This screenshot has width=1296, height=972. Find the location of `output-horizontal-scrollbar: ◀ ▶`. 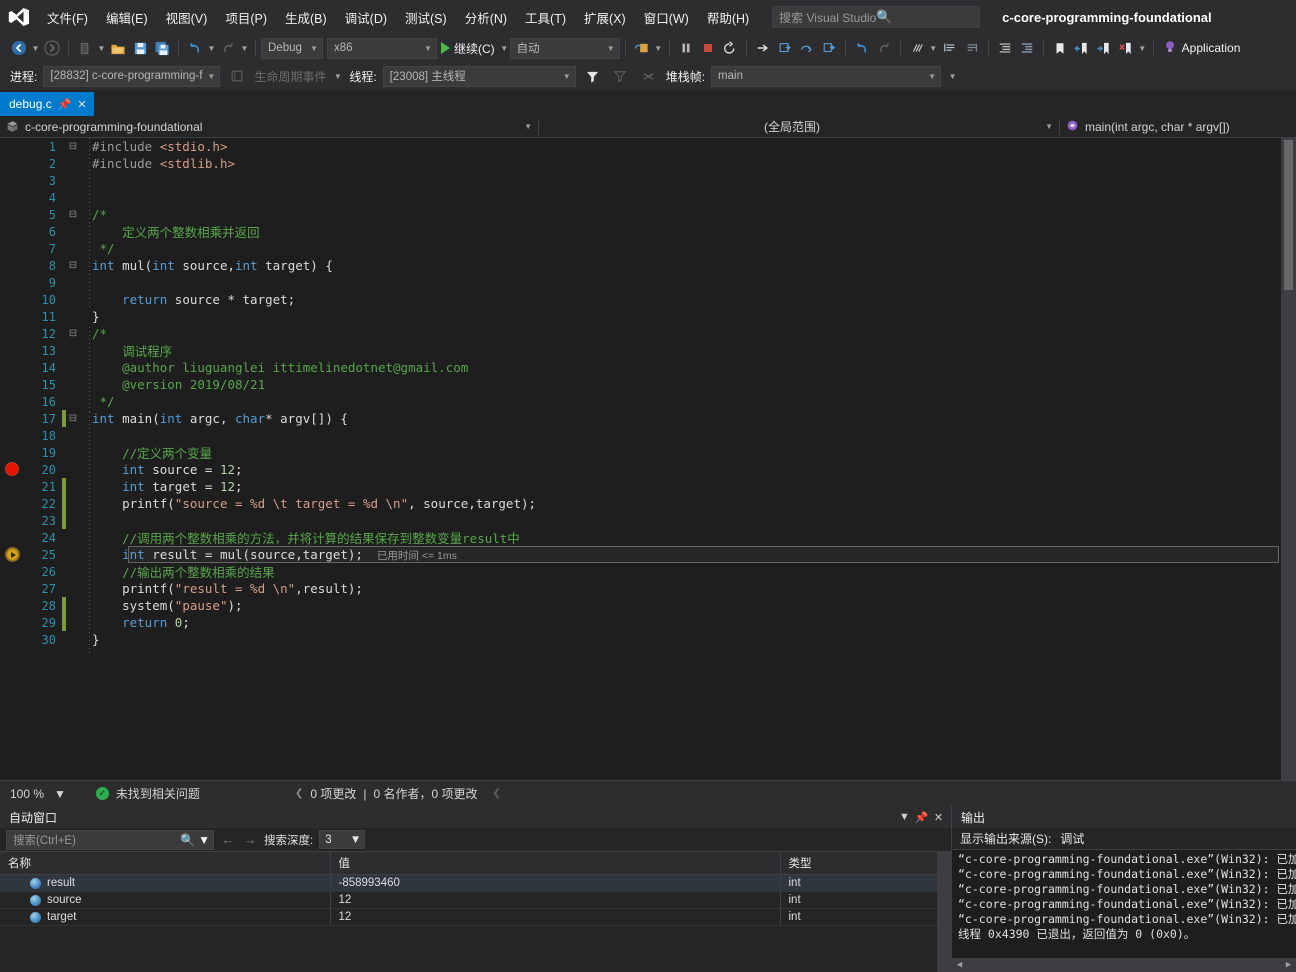

output-horizontal-scrollbar: ◀ ▶ is located at coordinates (1124, 965).